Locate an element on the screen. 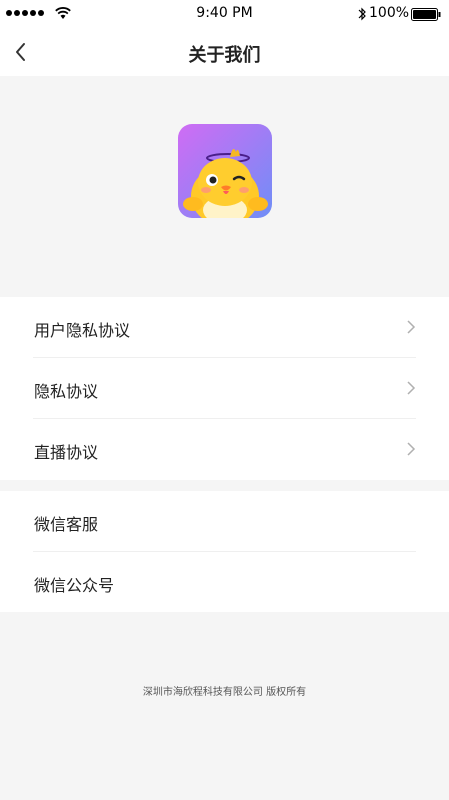 The width and height of the screenshot is (449, 800). menu-item-label: 隐私协议 is located at coordinates (66, 391).